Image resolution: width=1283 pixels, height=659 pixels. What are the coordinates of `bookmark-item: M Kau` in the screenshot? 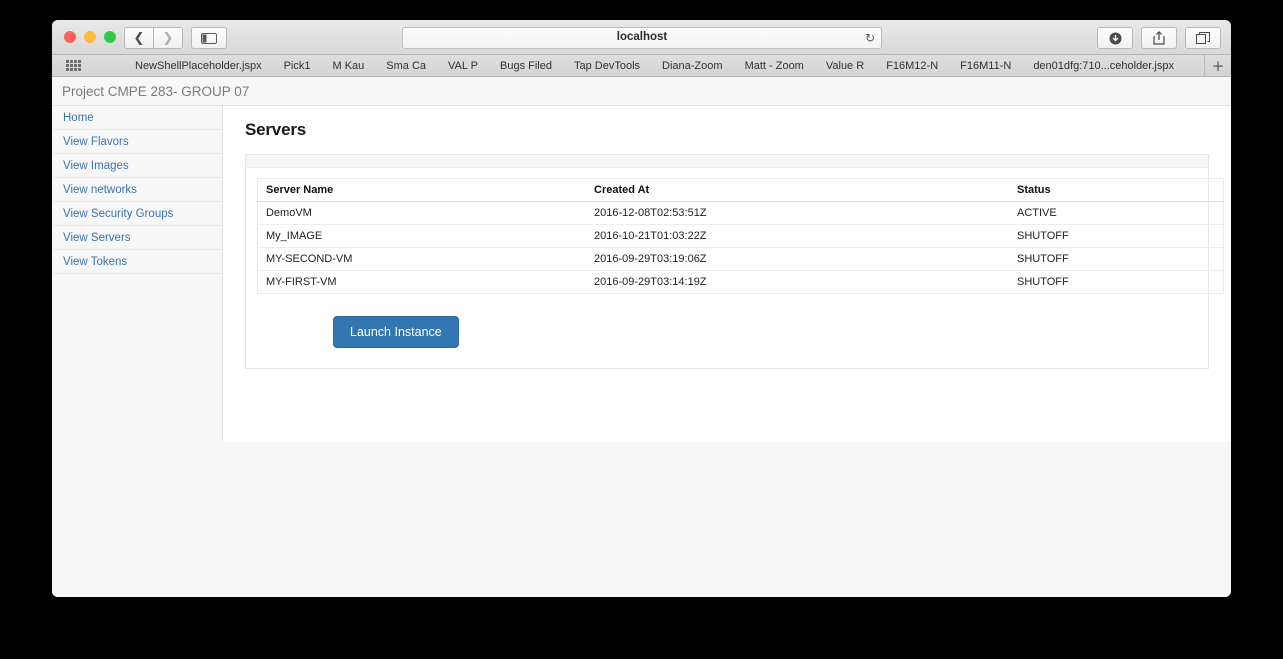 It's located at (348, 66).